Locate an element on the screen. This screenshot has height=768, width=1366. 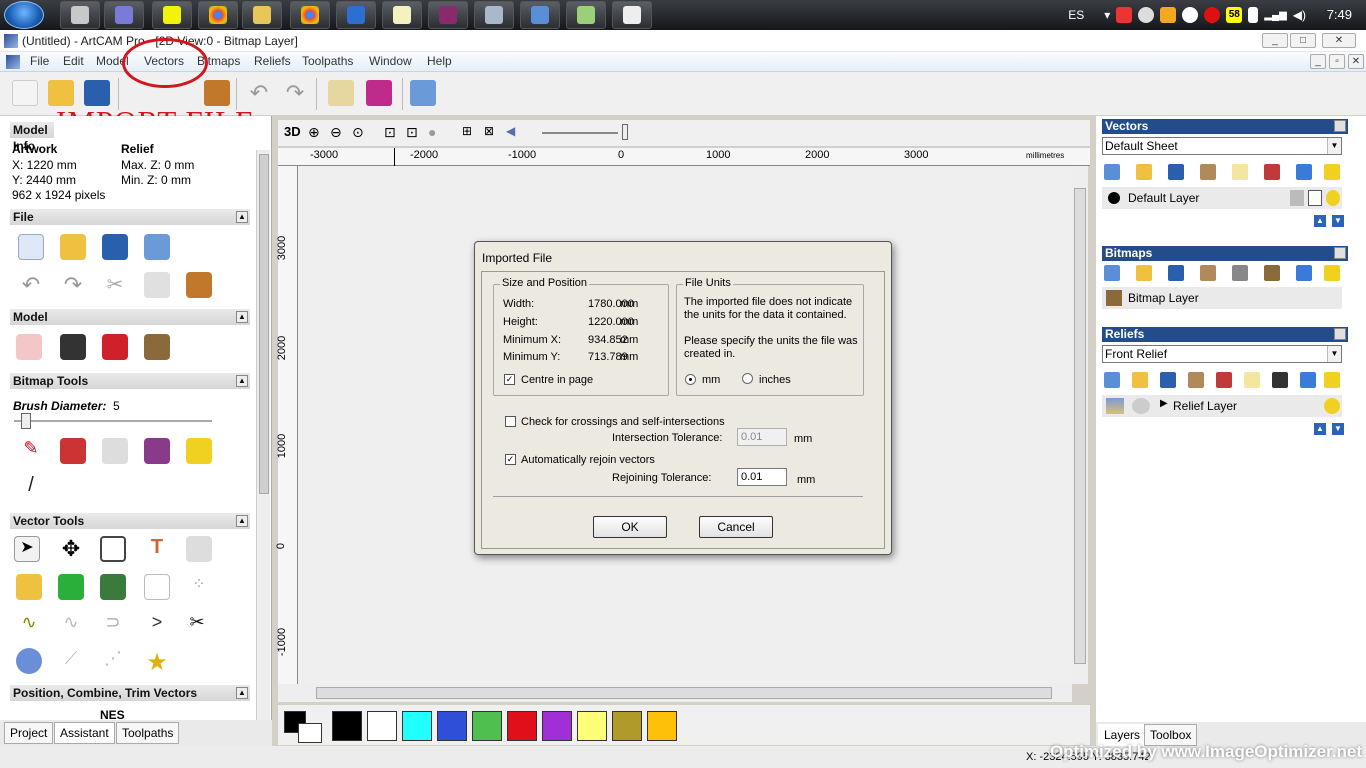
tab-assistant: Assistant is located at coordinates (84, 733).